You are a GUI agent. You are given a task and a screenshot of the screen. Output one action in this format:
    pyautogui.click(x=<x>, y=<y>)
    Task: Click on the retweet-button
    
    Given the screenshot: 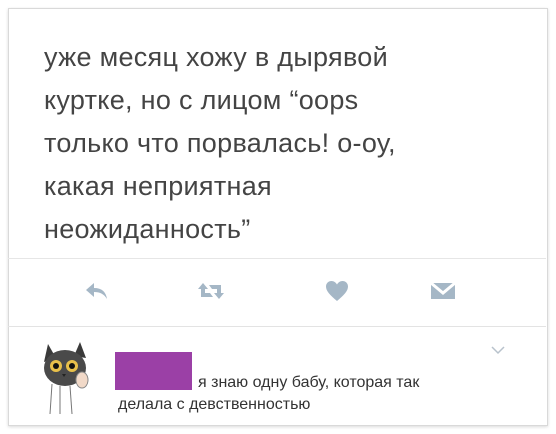 What is the action you would take?
    pyautogui.click(x=211, y=291)
    